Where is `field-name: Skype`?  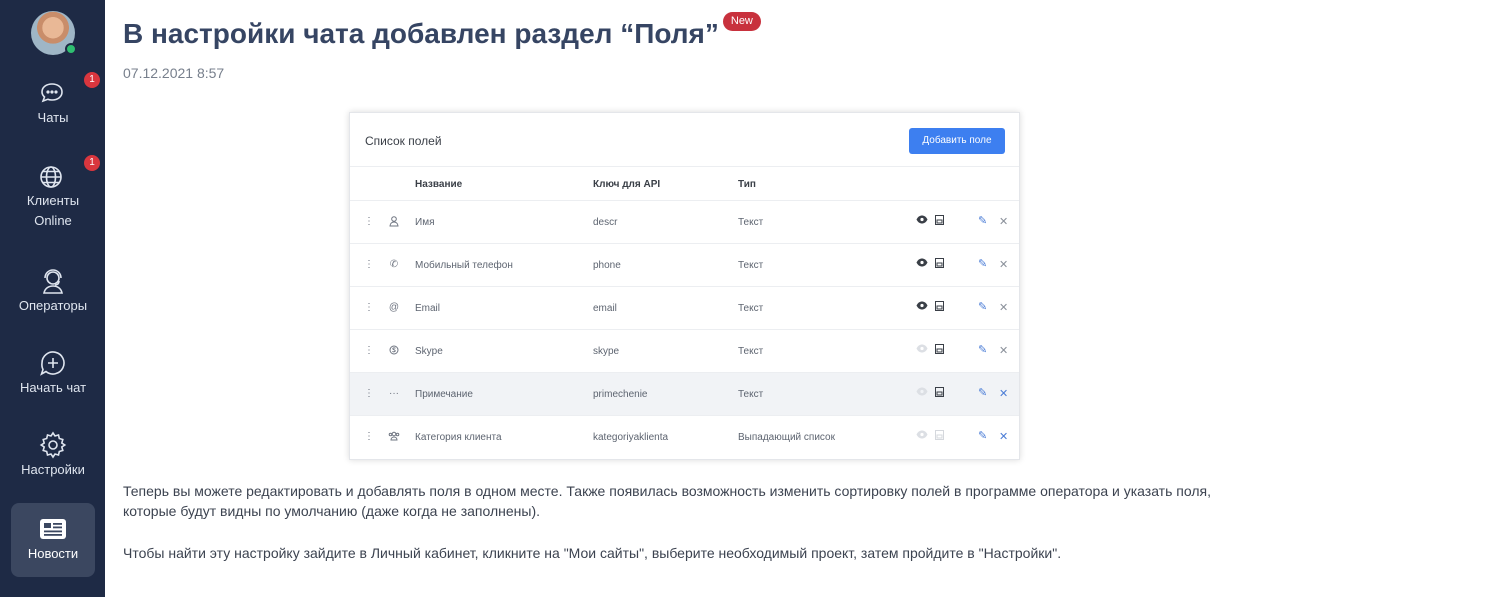 field-name: Skype is located at coordinates (429, 351).